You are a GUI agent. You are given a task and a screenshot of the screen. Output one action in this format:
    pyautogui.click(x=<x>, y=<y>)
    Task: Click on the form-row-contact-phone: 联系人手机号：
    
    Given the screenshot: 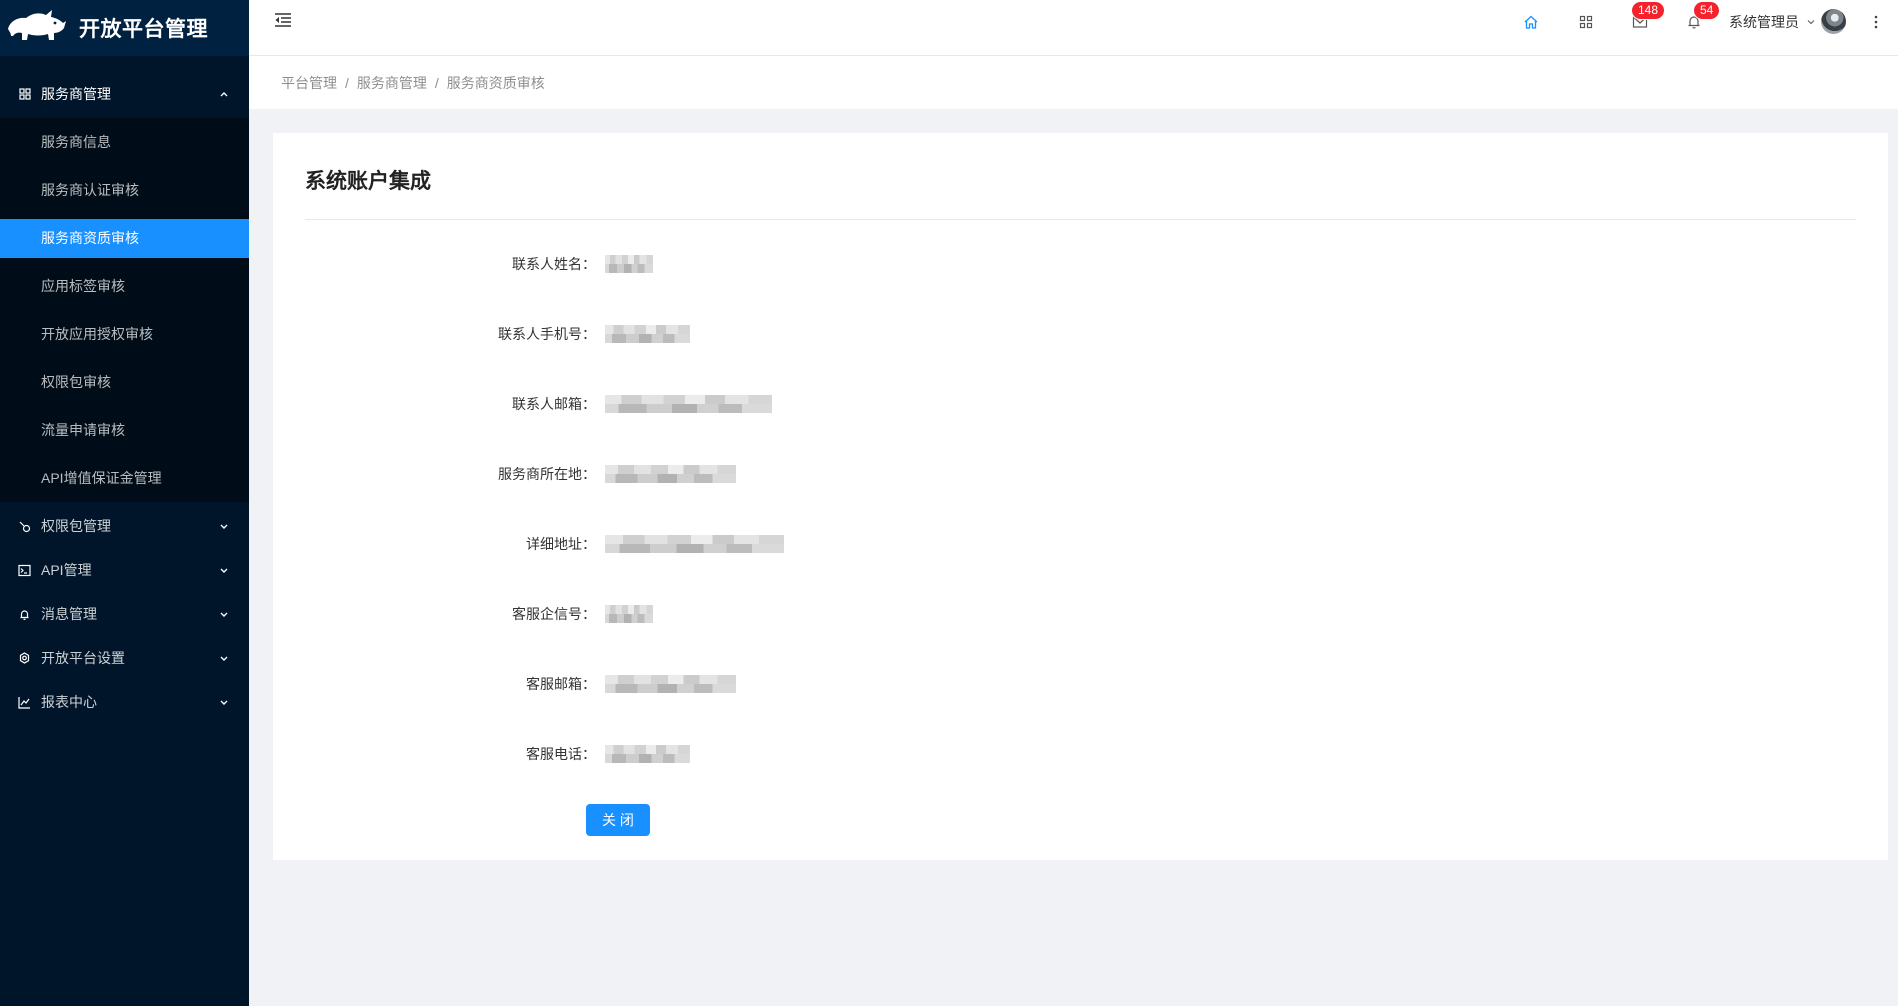 What is the action you would take?
    pyautogui.click(x=1080, y=334)
    